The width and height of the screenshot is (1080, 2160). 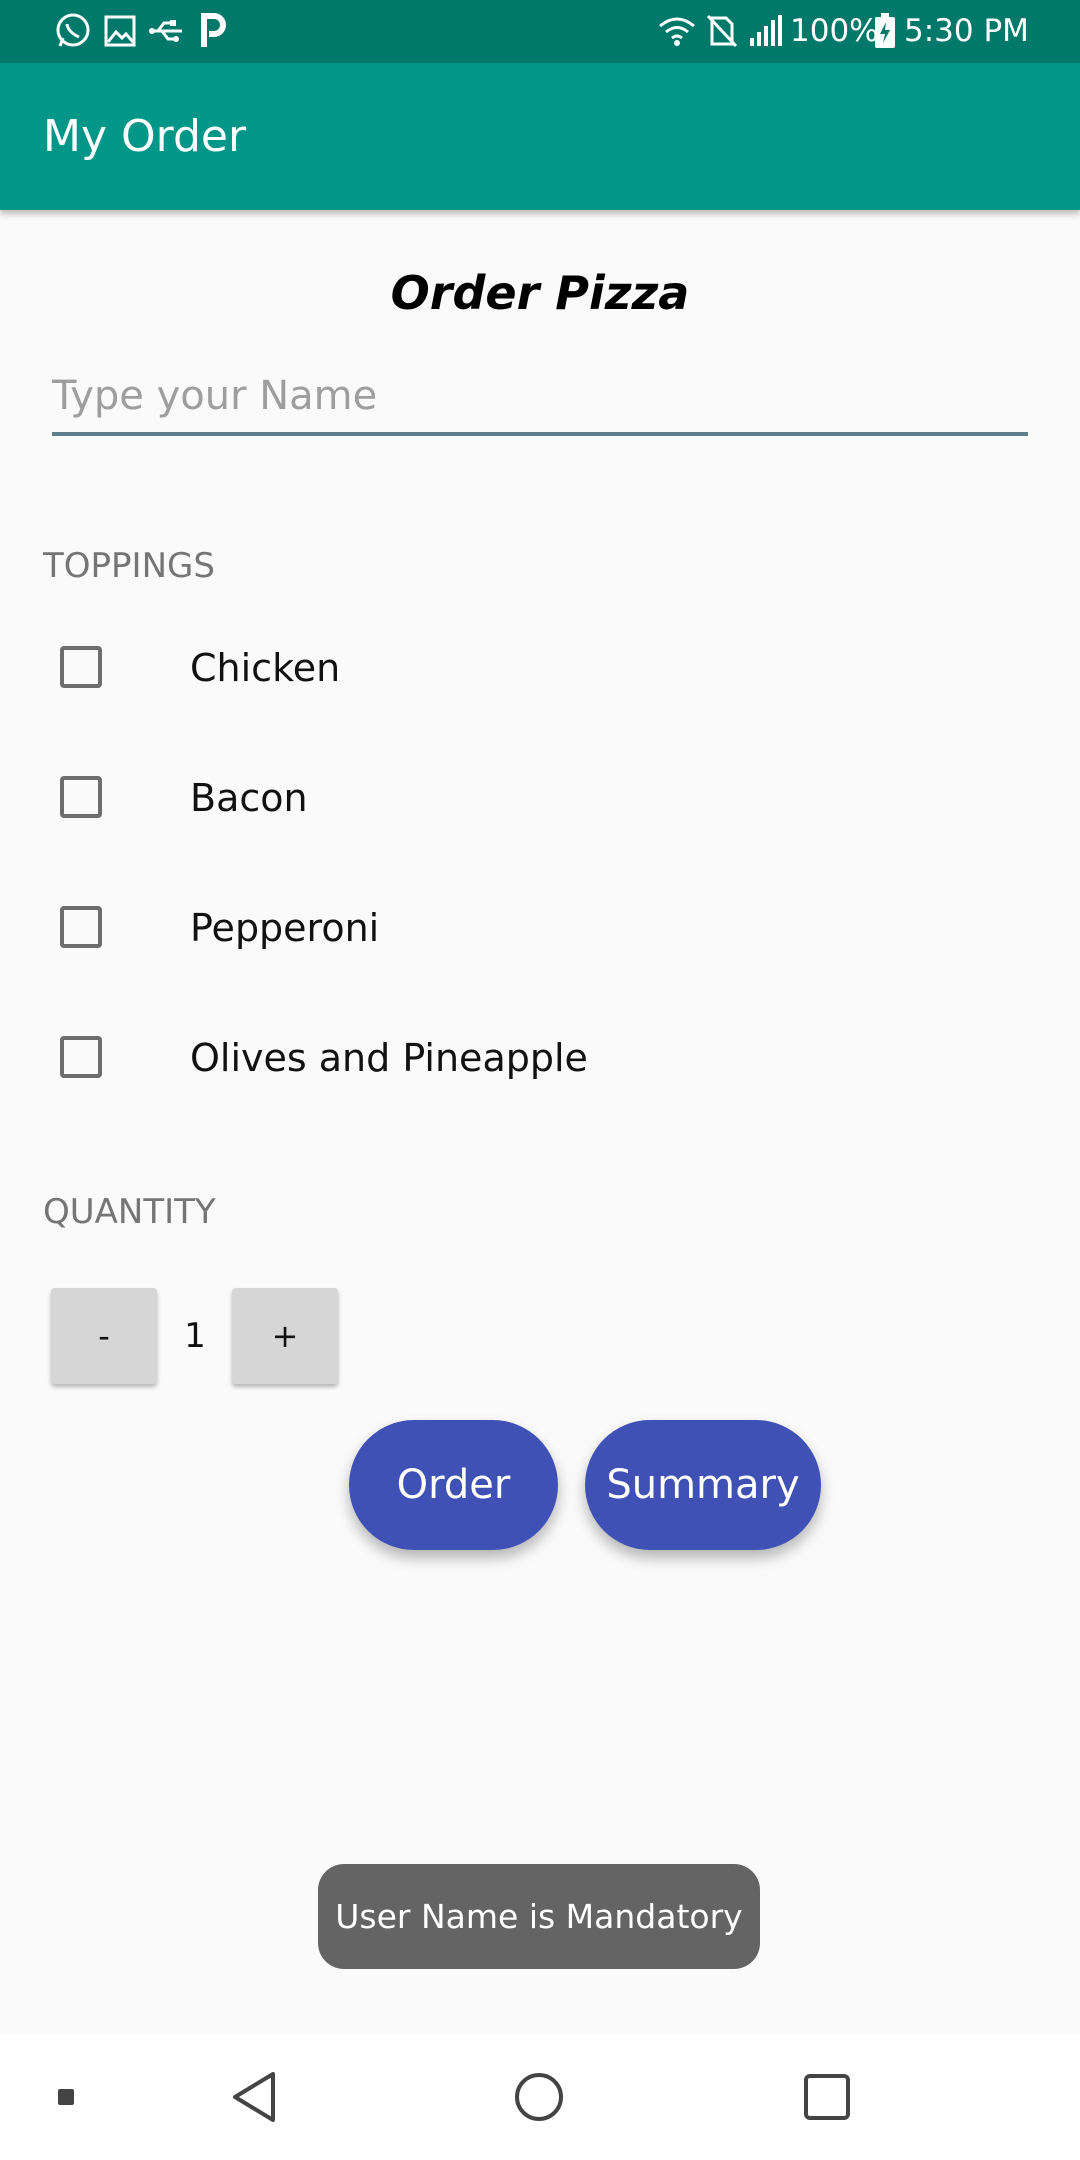 What do you see at coordinates (66, 2097) in the screenshot?
I see `nav-dot-icon` at bounding box center [66, 2097].